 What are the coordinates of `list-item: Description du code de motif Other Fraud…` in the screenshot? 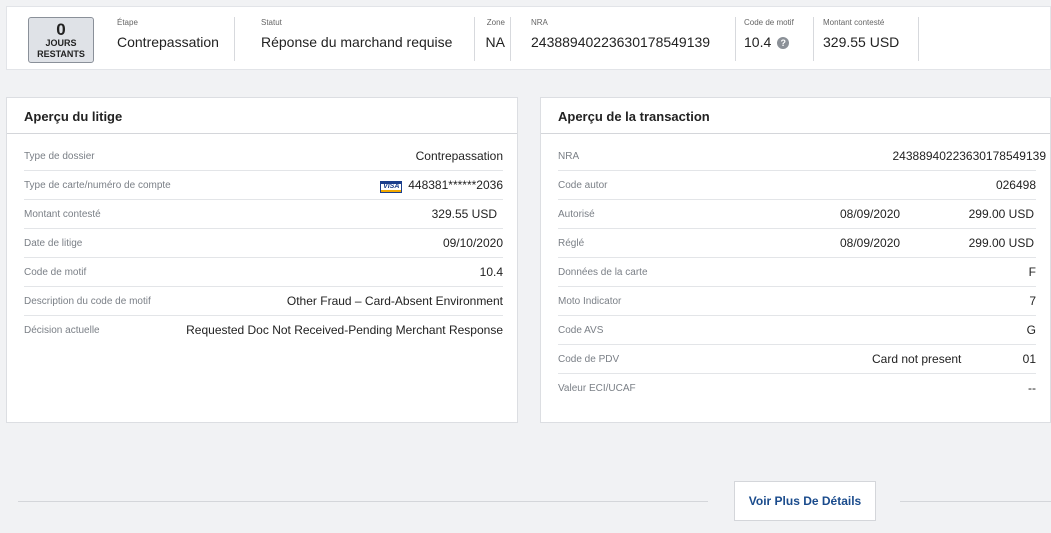 It's located at (263, 301).